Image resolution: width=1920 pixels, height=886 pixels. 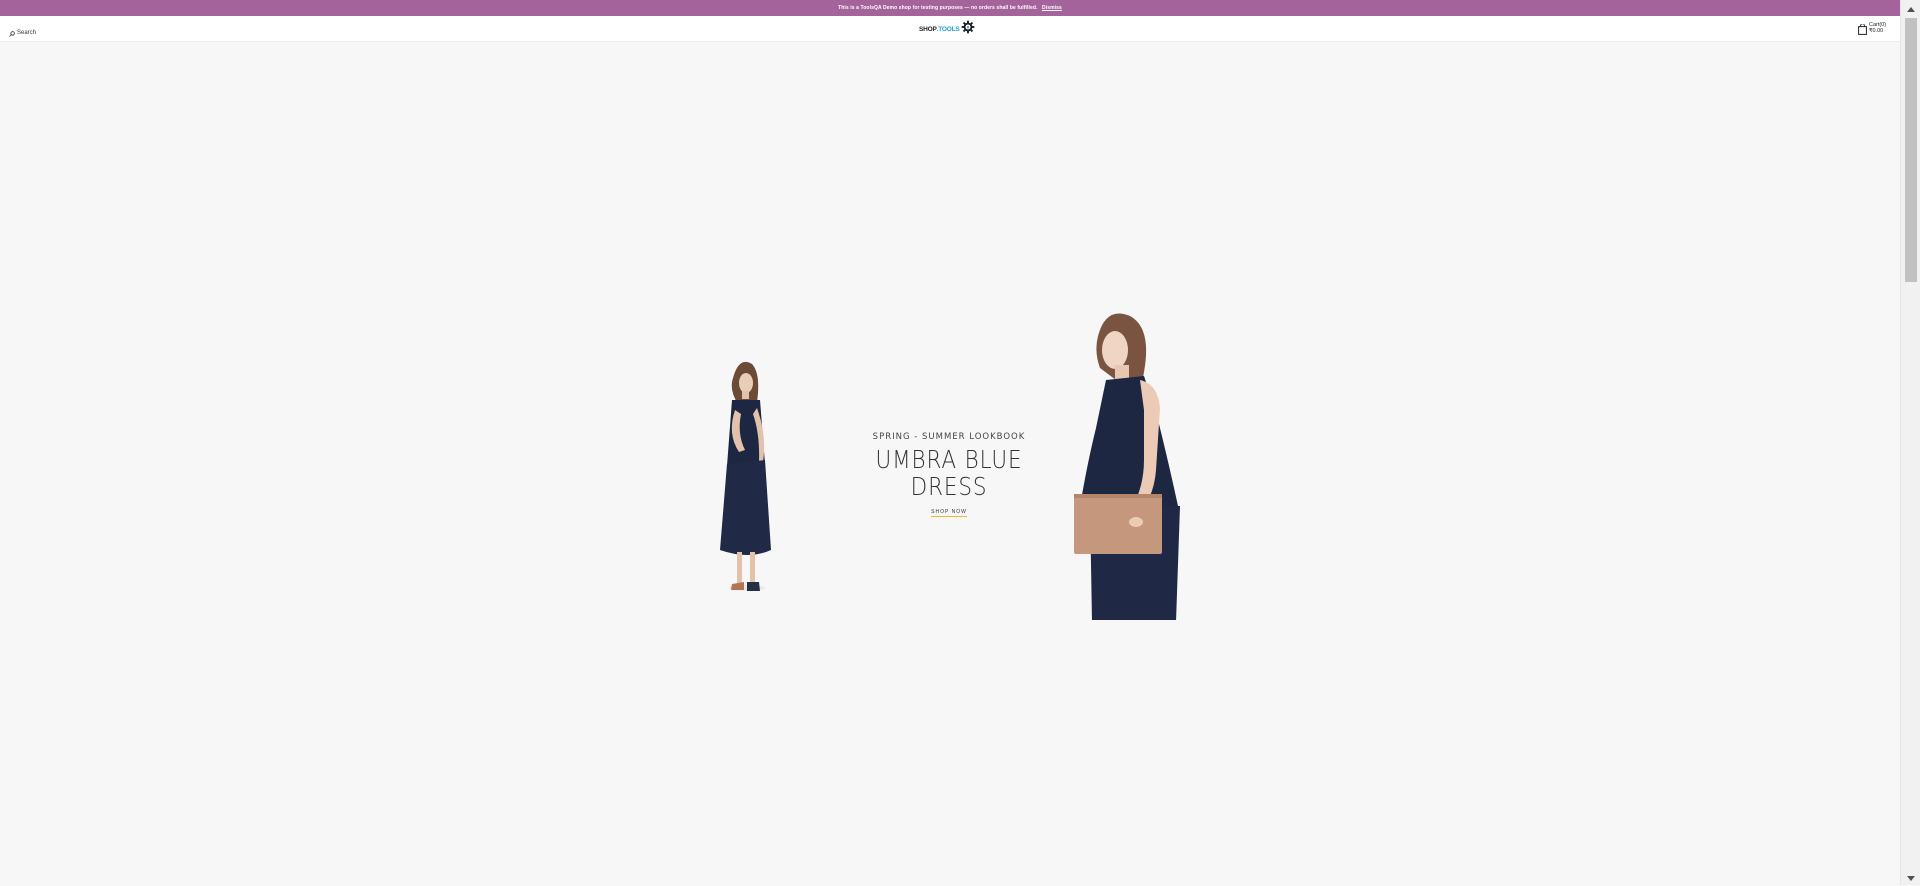 What do you see at coordinates (1911, 150) in the screenshot?
I see `scrollbar-thumb` at bounding box center [1911, 150].